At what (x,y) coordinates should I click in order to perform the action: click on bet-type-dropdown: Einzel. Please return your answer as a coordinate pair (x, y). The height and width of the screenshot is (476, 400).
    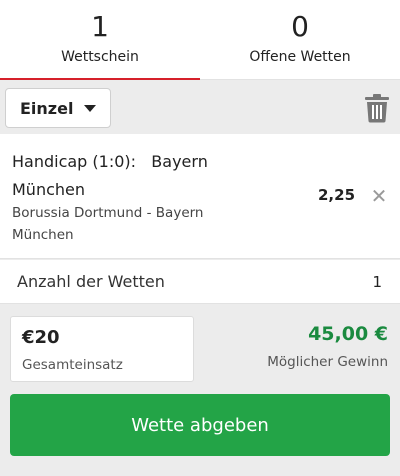
    Looking at the image, I should click on (58, 108).